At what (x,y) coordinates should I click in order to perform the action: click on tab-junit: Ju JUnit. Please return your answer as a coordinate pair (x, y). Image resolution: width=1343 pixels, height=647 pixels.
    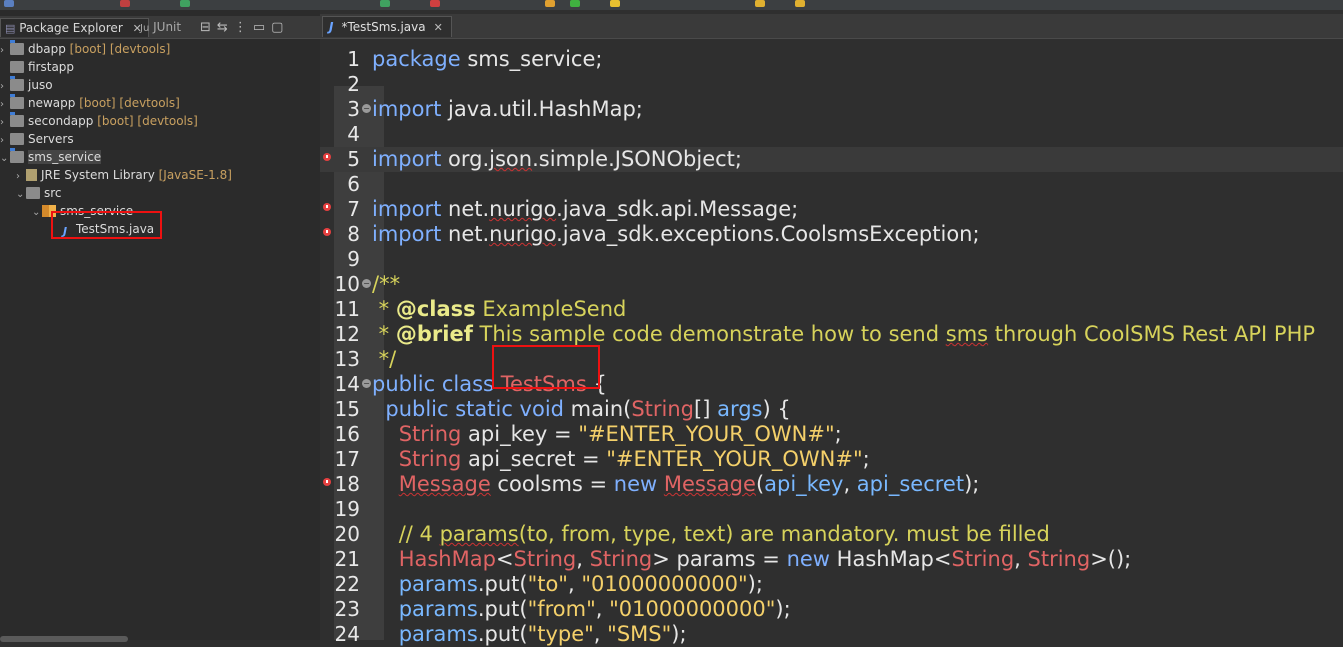
    Looking at the image, I should click on (160, 27).